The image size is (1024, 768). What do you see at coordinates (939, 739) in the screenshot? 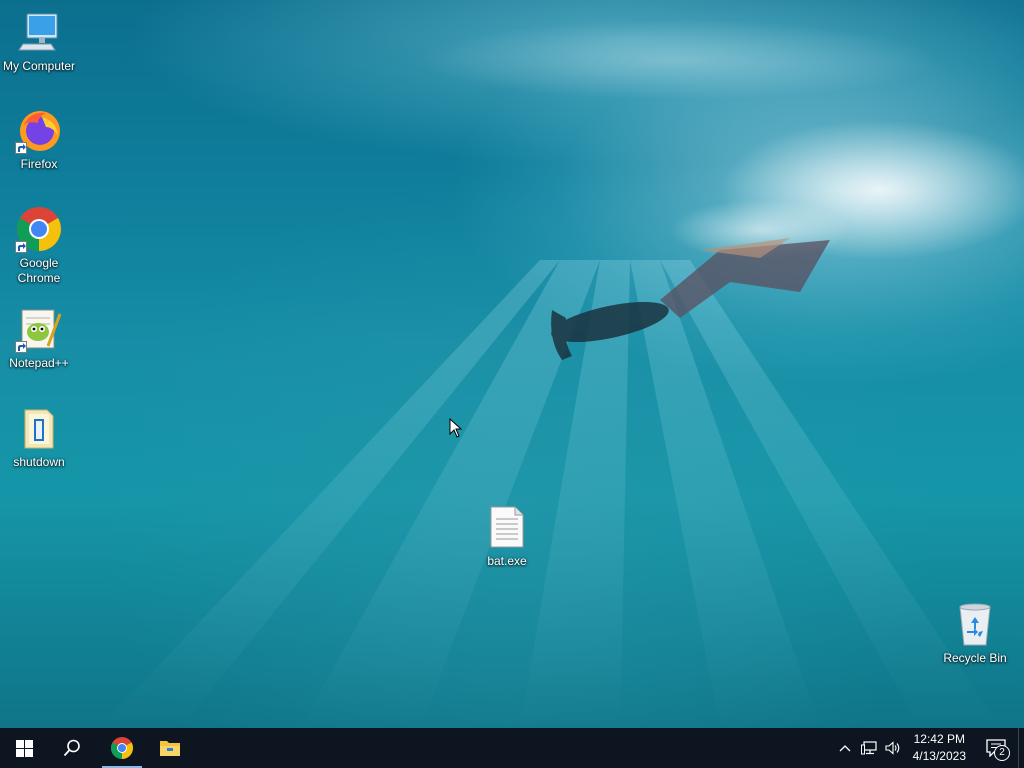
I see `clock-time: 12:42 PM` at bounding box center [939, 739].